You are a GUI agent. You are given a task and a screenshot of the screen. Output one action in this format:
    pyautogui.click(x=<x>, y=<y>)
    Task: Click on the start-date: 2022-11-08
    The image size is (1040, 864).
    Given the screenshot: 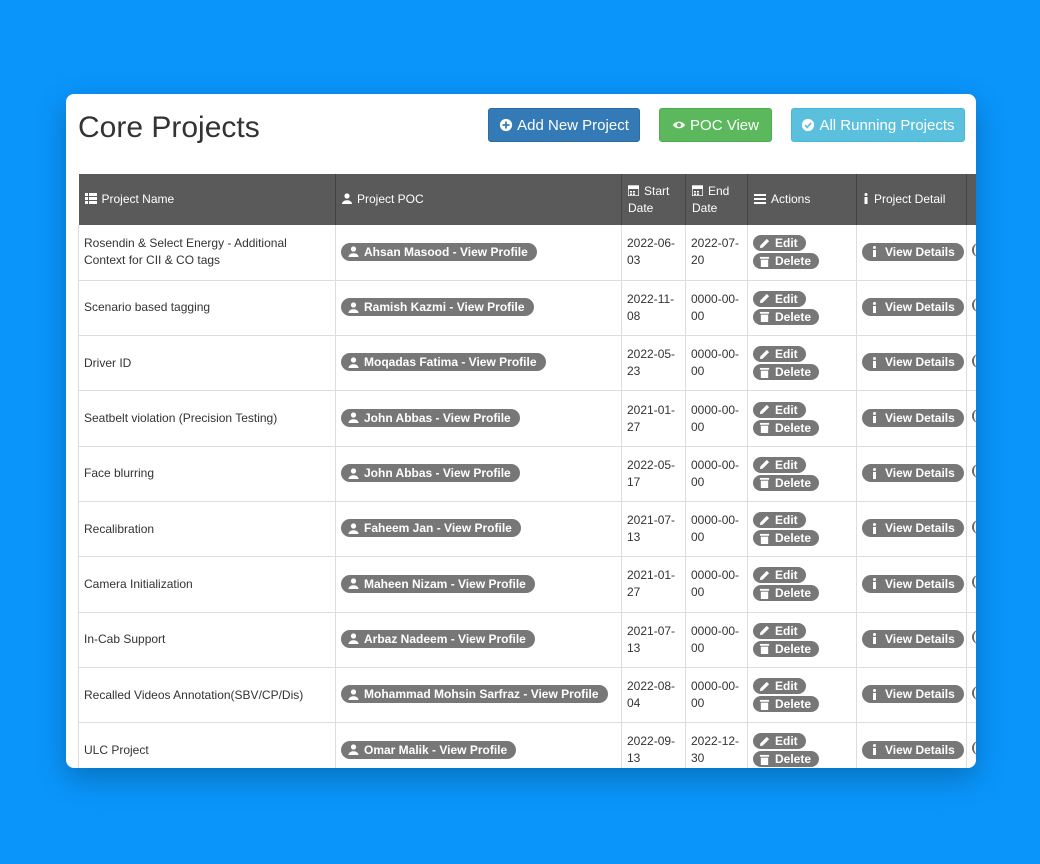 What is the action you would take?
    pyautogui.click(x=651, y=307)
    